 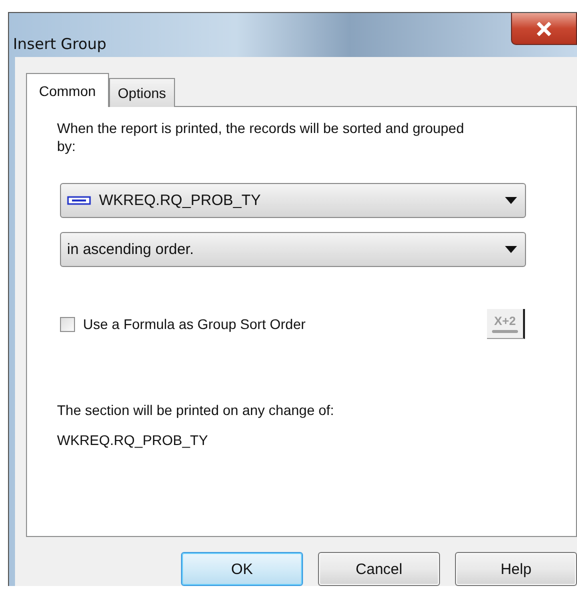 I want to click on dialog-button: Help, so click(x=516, y=569).